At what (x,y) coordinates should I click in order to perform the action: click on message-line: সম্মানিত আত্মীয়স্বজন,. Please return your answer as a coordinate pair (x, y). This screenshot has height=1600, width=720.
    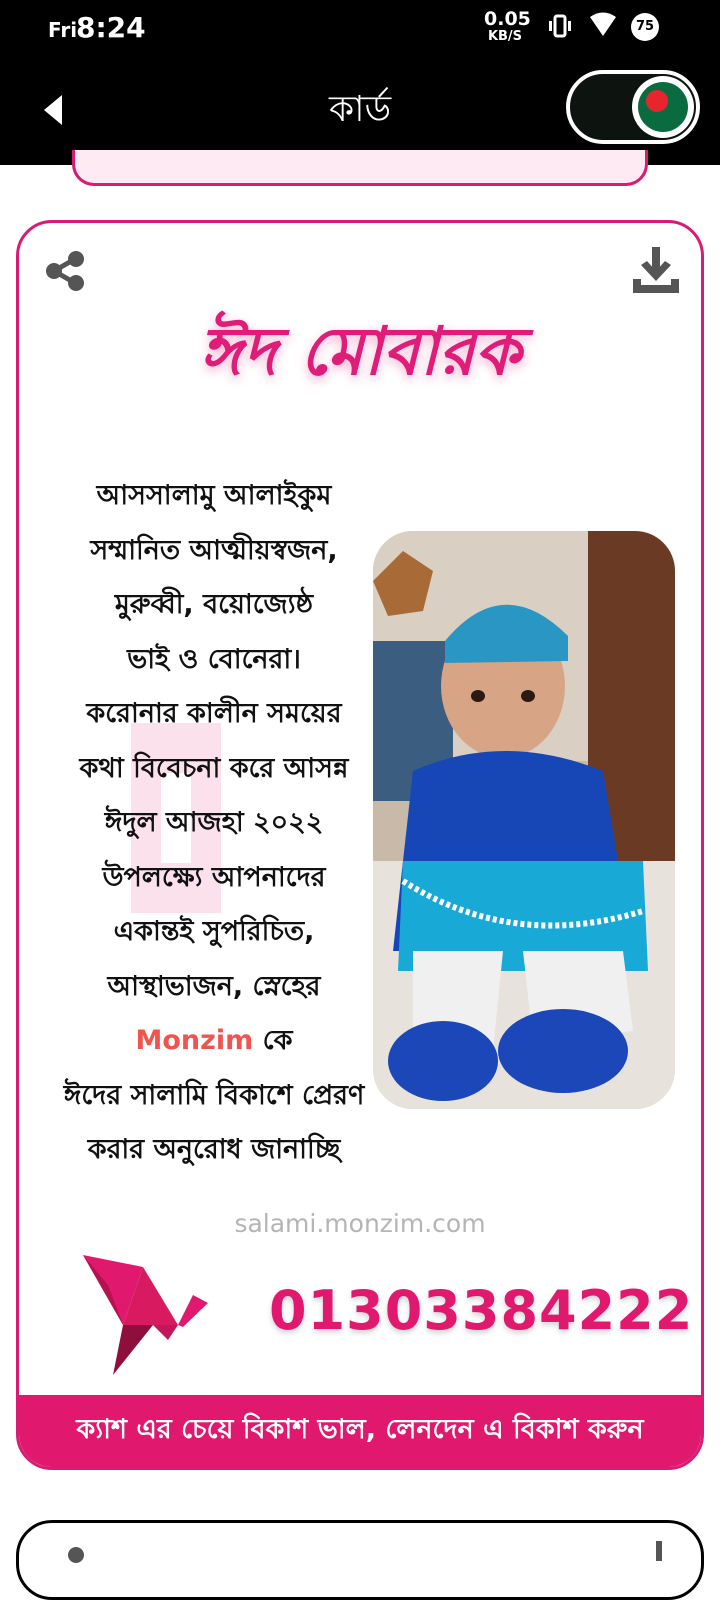
    Looking at the image, I should click on (214, 550).